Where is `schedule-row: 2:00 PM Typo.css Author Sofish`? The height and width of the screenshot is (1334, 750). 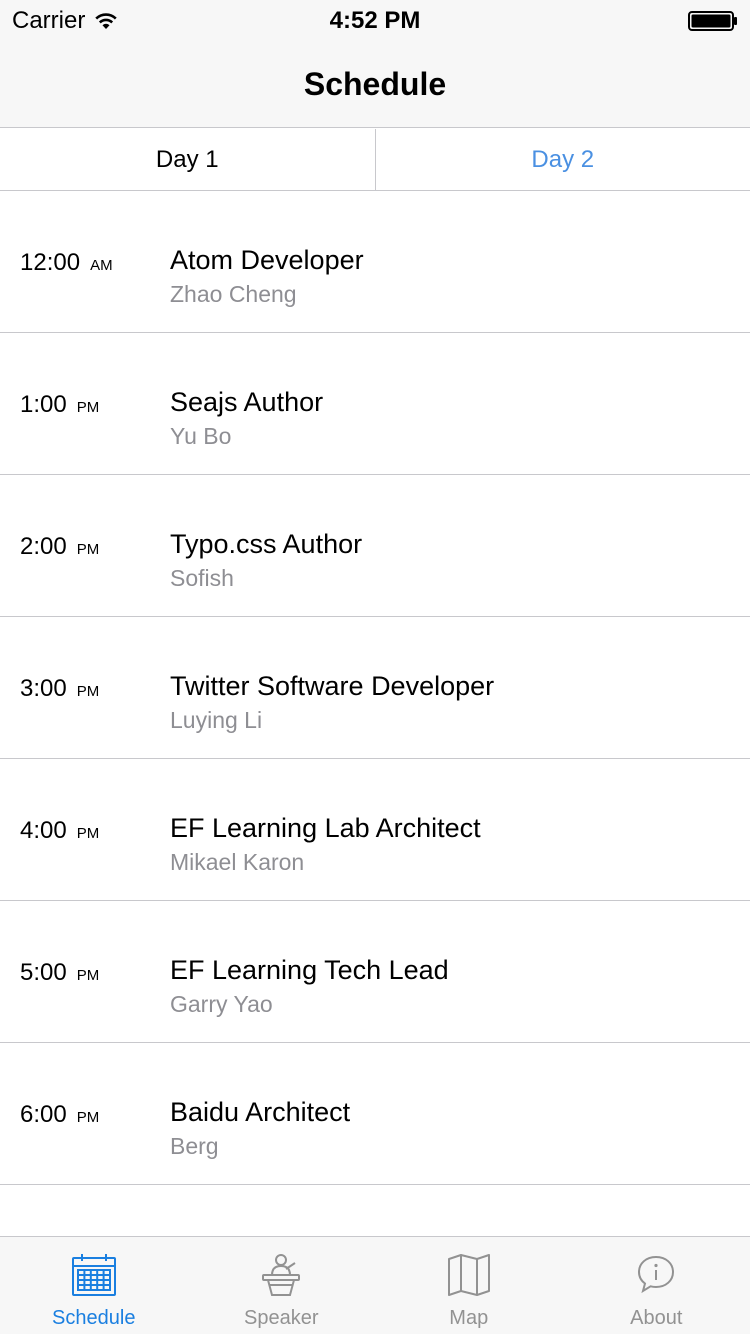
schedule-row: 2:00 PM Typo.css Author Sofish is located at coordinates (375, 546).